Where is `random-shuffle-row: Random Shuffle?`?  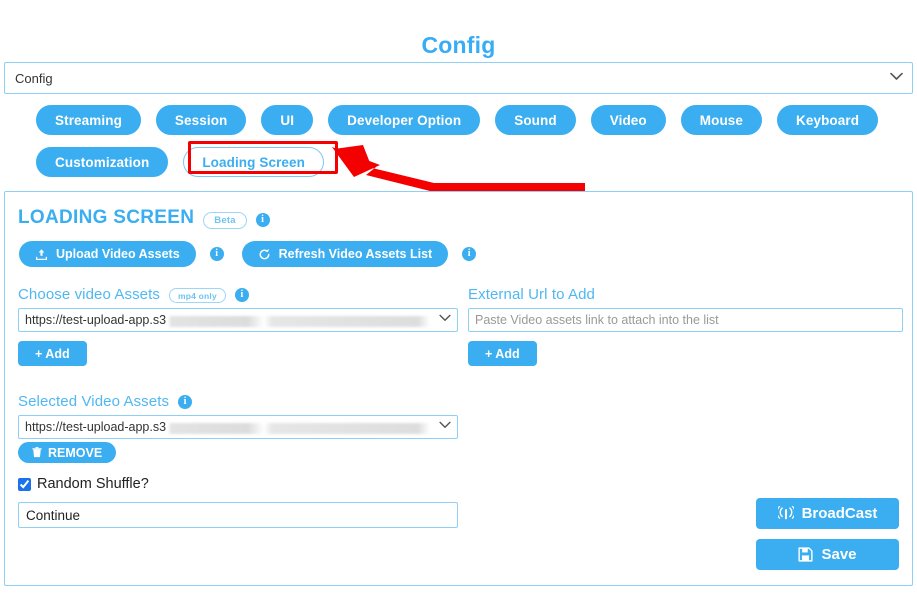 random-shuffle-row: Random Shuffle? is located at coordinates (238, 484).